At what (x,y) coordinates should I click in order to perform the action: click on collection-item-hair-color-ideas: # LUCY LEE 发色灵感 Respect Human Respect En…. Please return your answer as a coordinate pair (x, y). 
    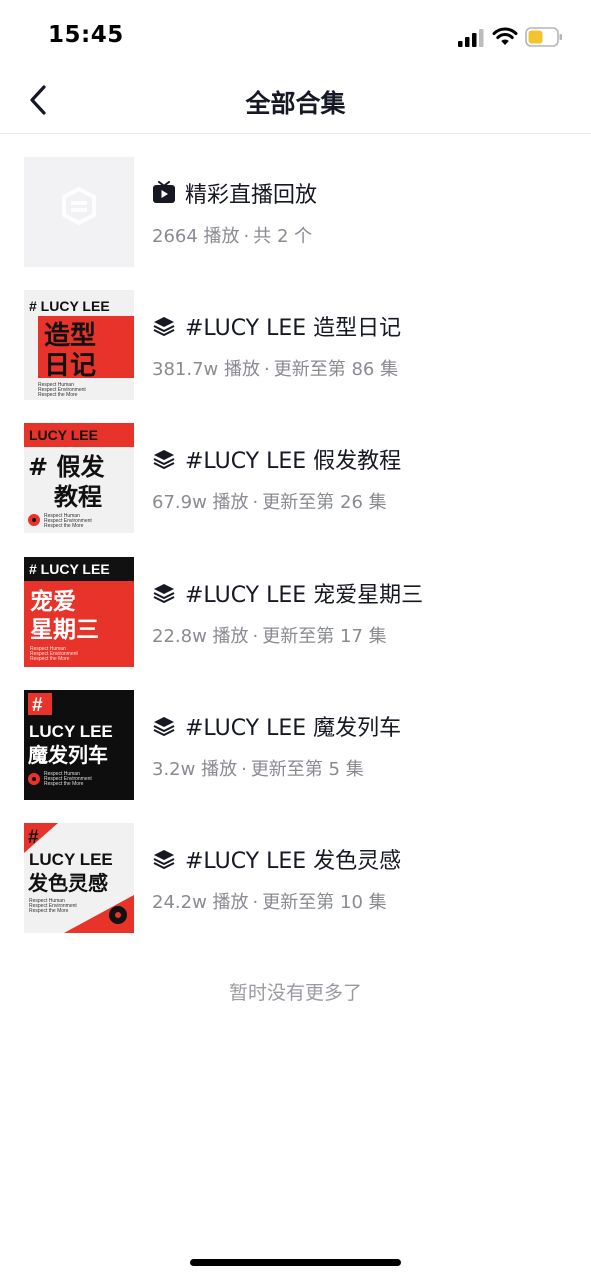
    Looking at the image, I should click on (295, 867).